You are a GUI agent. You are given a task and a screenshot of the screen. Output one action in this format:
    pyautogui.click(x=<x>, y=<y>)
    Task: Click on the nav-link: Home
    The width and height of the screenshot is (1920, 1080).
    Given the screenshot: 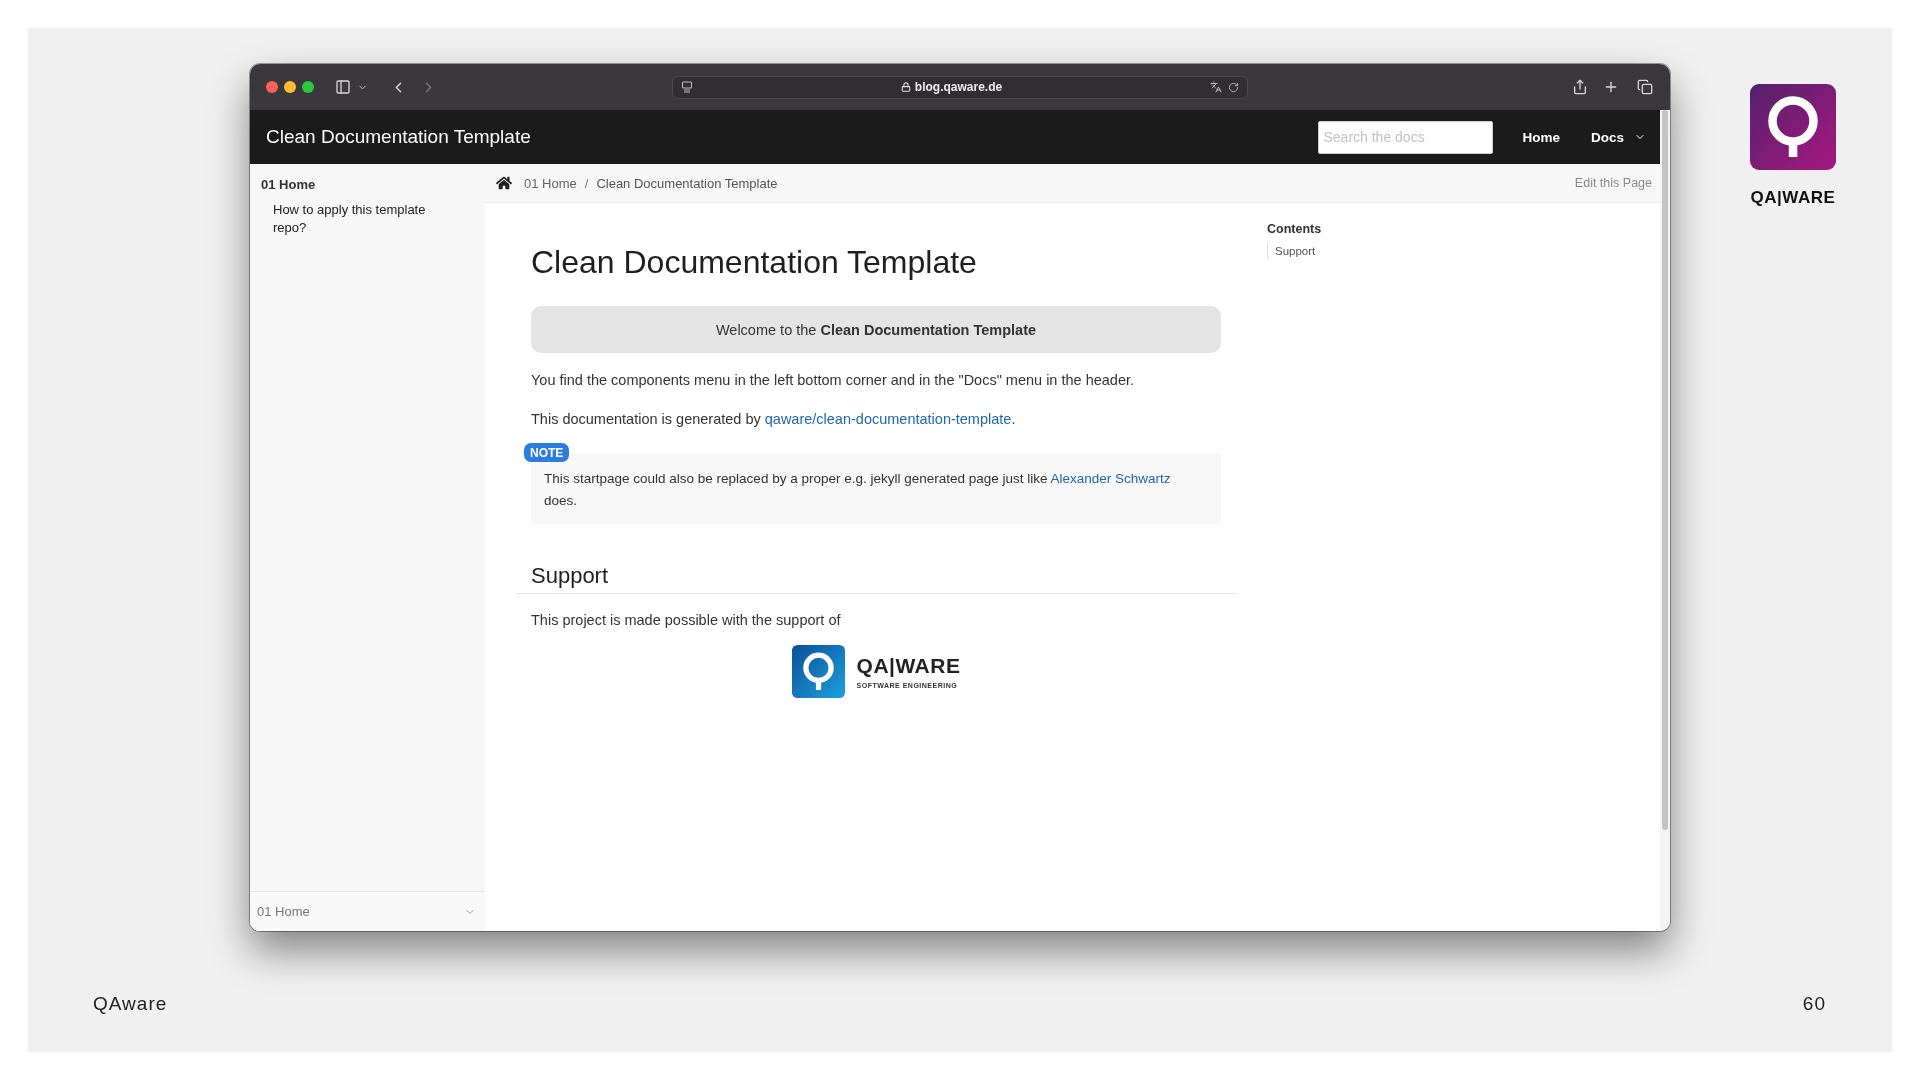 What is the action you would take?
    pyautogui.click(x=1541, y=137)
    